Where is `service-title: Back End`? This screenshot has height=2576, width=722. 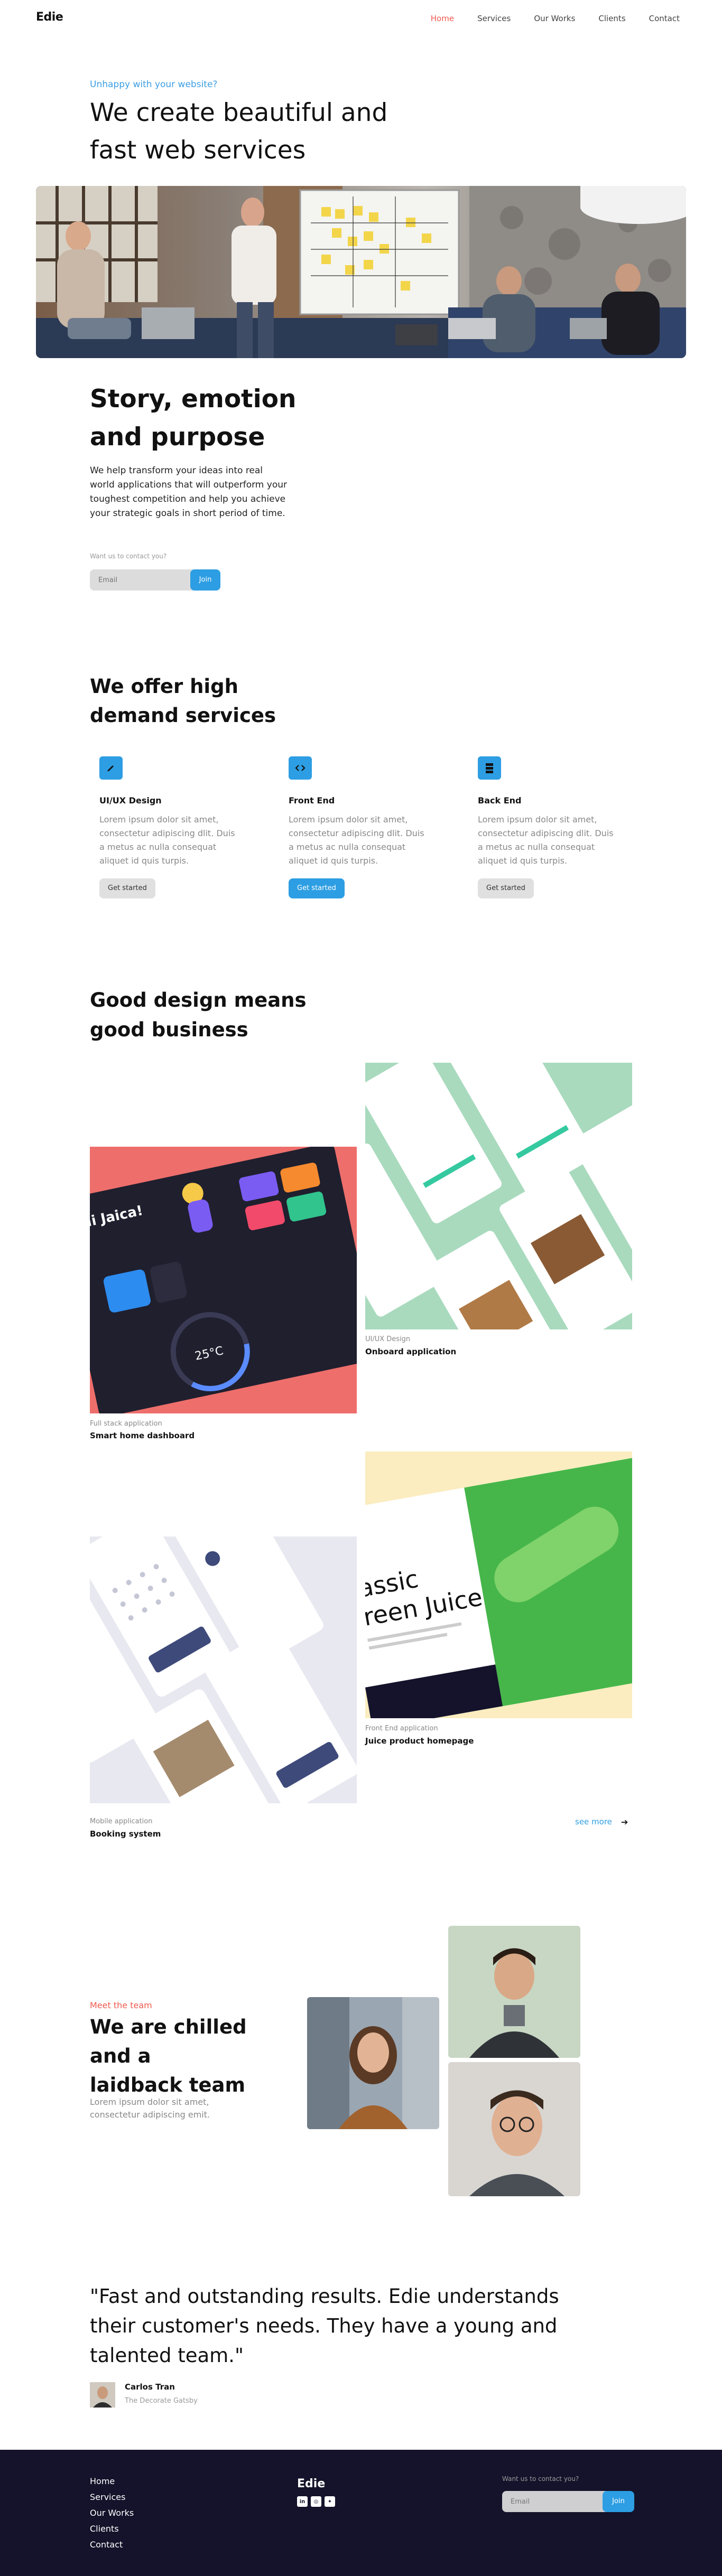
service-title: Back End is located at coordinates (500, 800).